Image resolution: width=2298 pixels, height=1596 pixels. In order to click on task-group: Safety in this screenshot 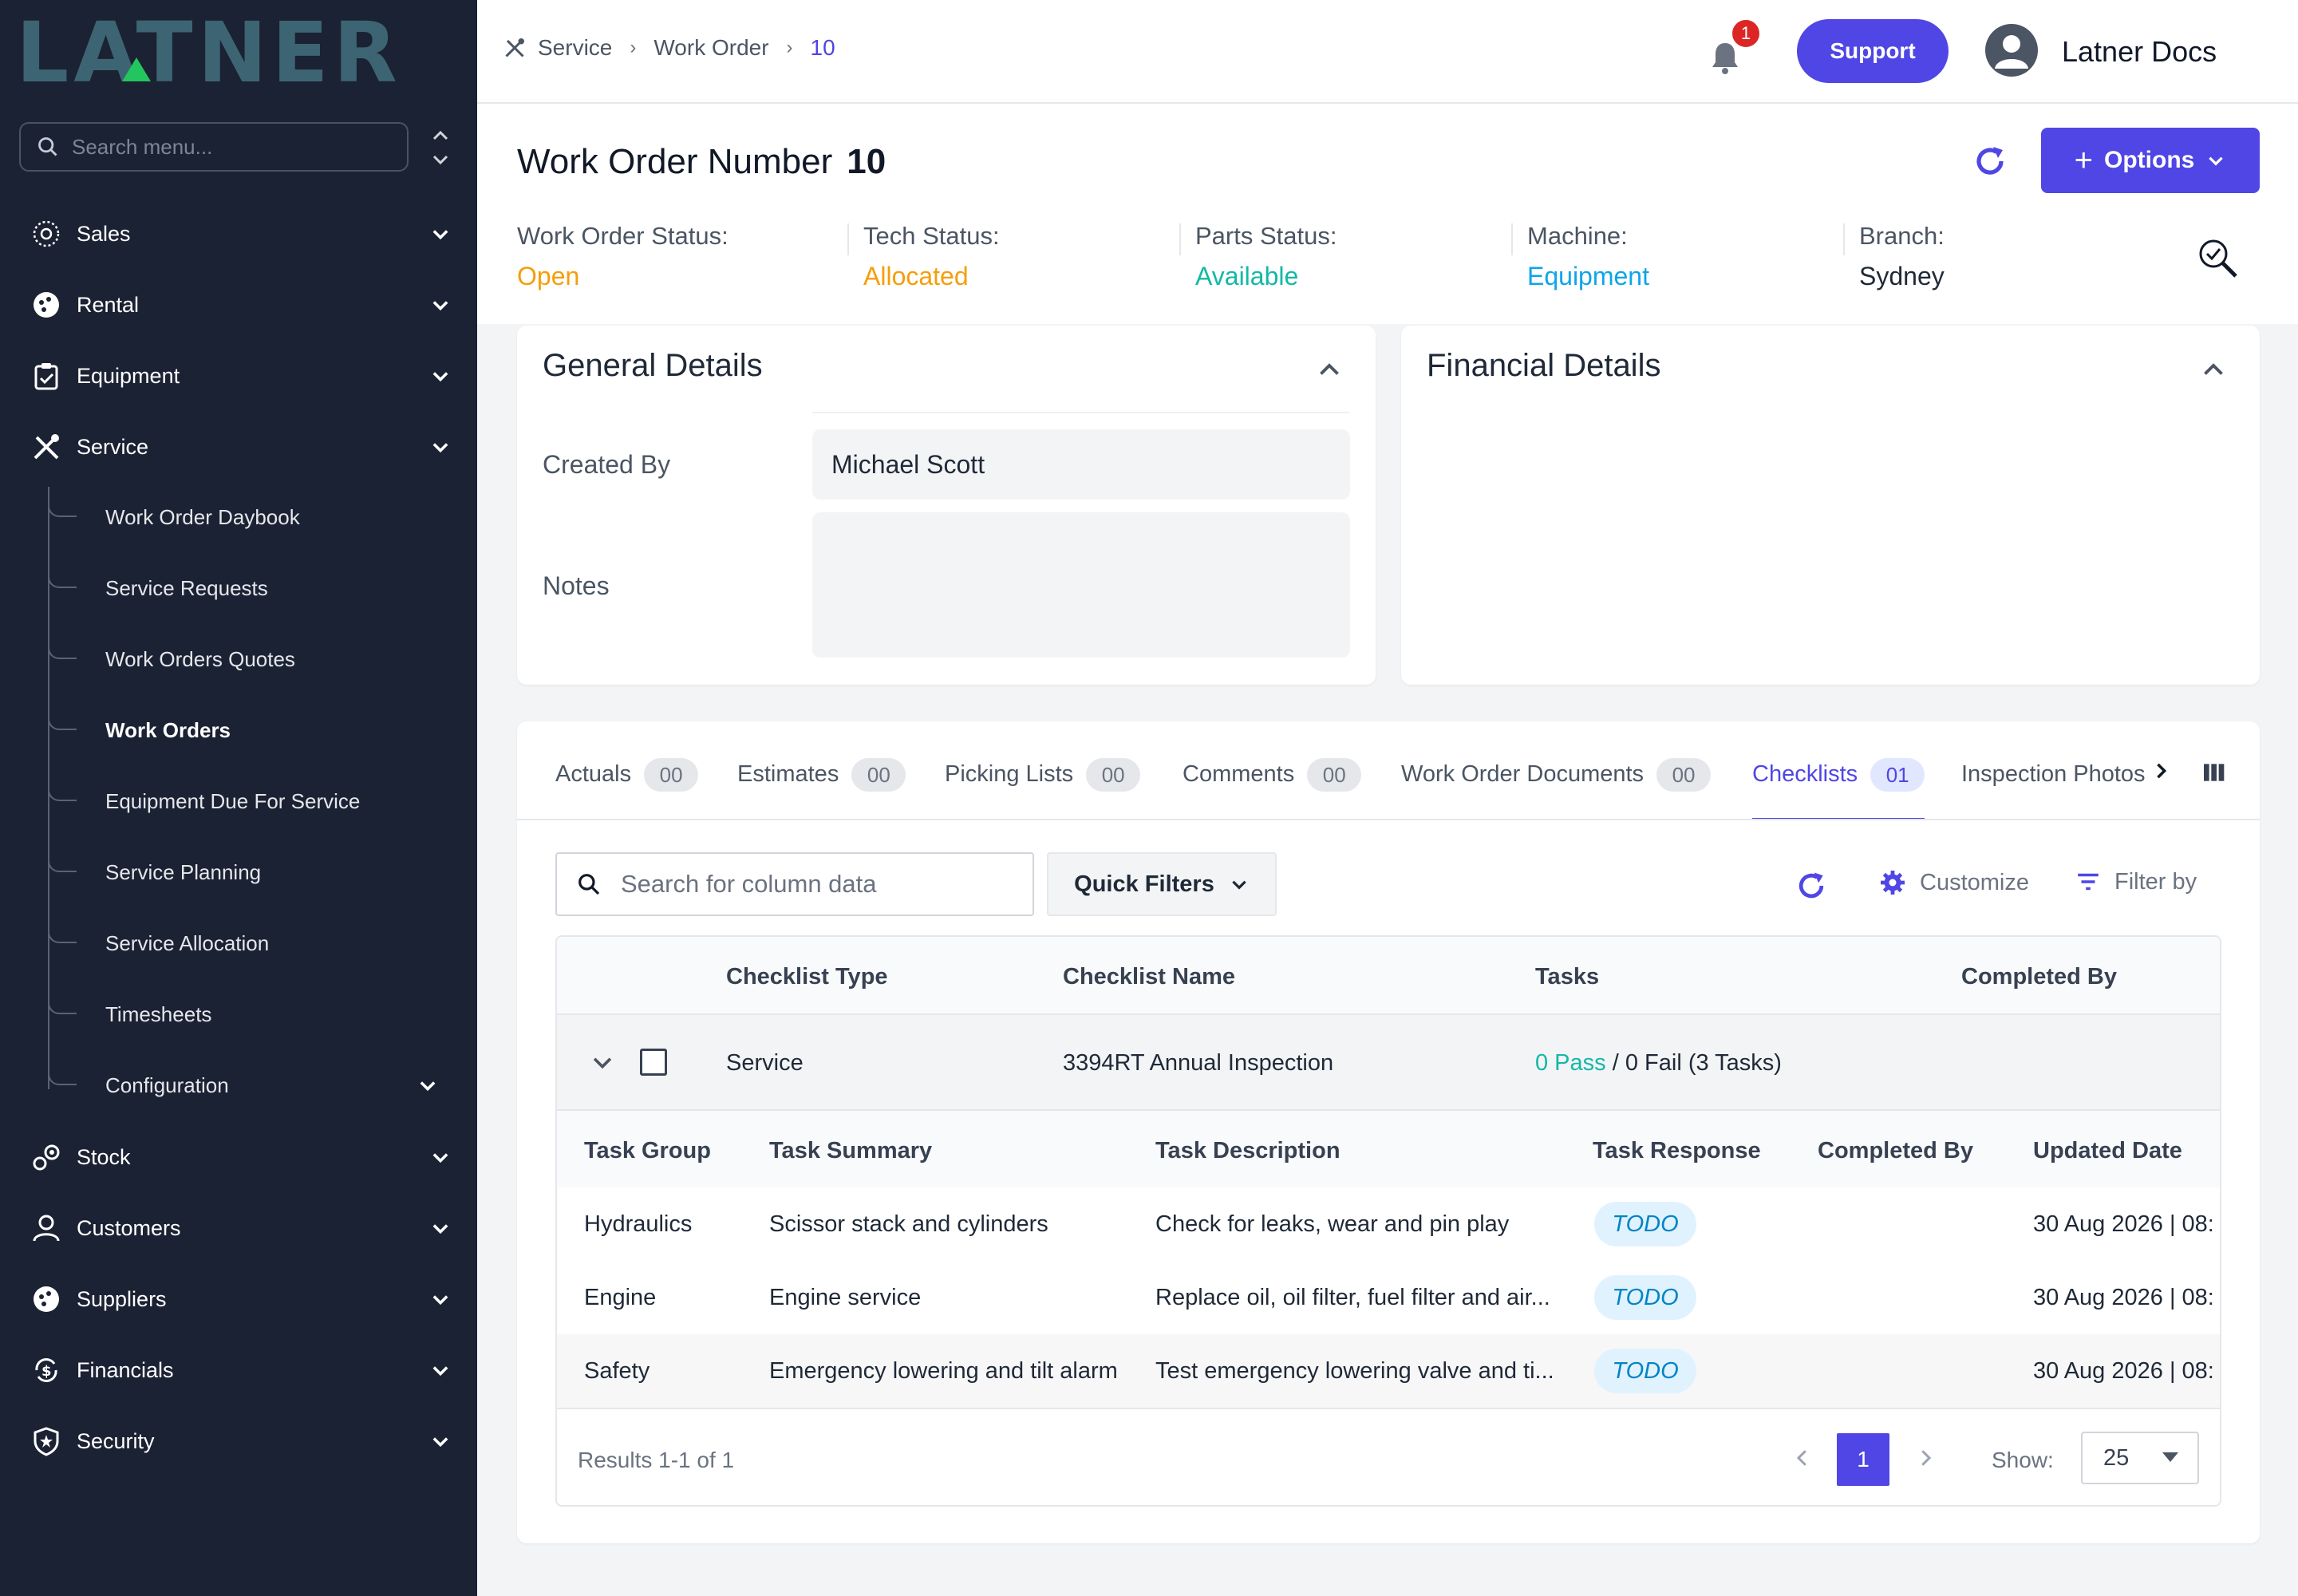, I will do `click(617, 1371)`.